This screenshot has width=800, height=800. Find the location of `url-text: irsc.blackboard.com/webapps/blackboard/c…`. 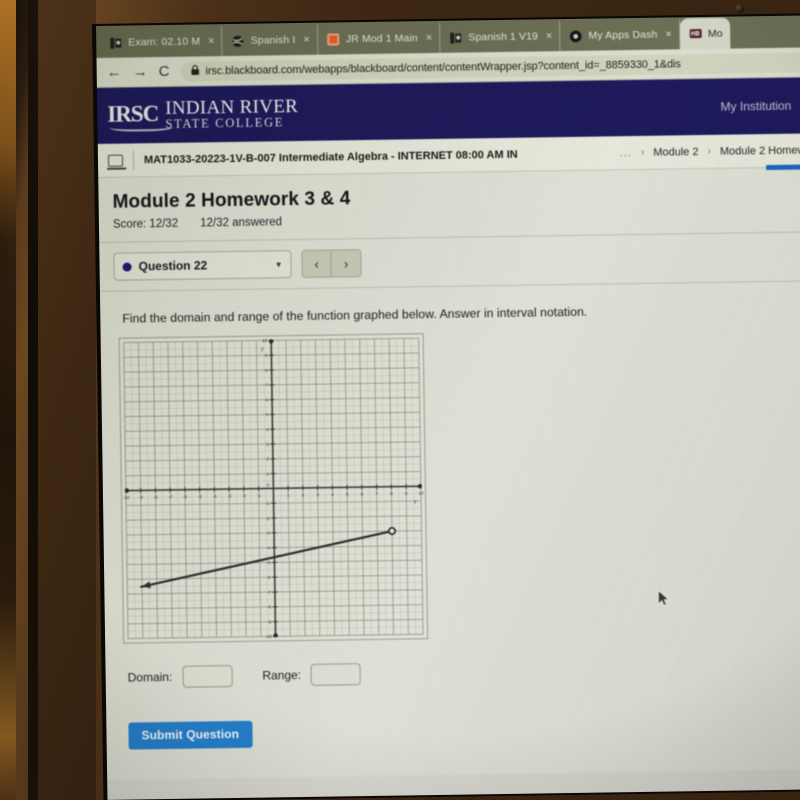

url-text: irsc.blackboard.com/webapps/blackboard/c… is located at coordinates (443, 67).